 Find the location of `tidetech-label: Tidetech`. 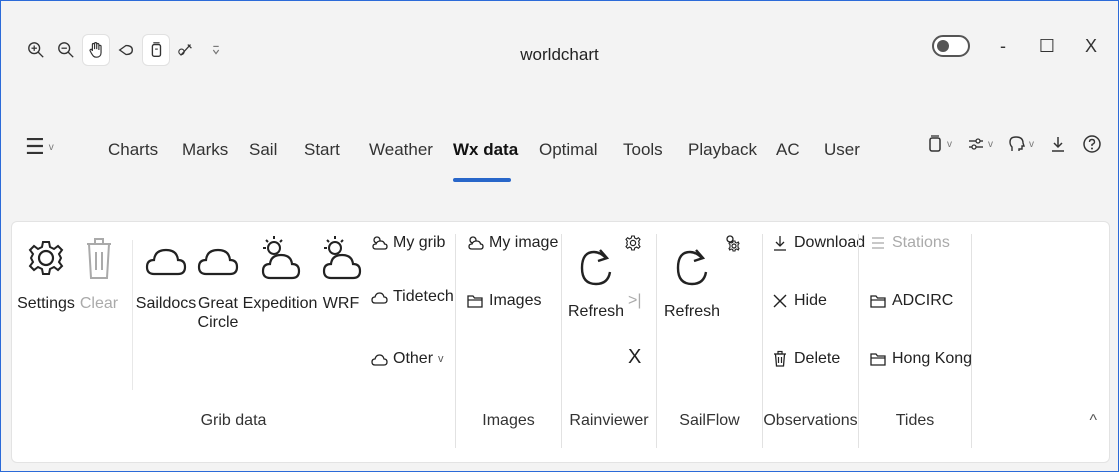

tidetech-label: Tidetech is located at coordinates (423, 296).